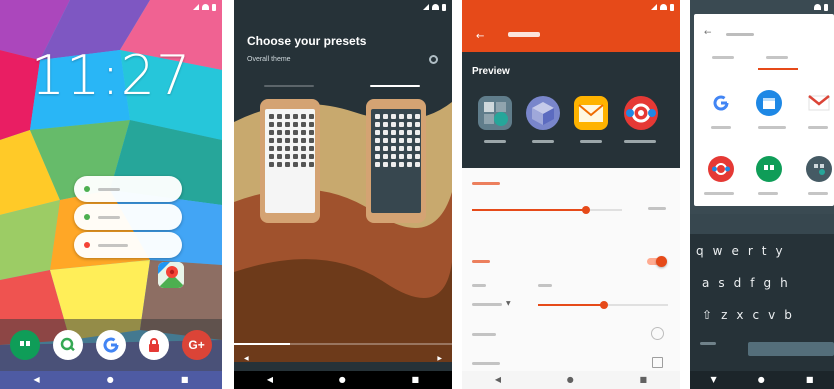 Image resolution: width=834 pixels, height=389 pixels. What do you see at coordinates (738, 283) in the screenshot?
I see `keyboard-key: d` at bounding box center [738, 283].